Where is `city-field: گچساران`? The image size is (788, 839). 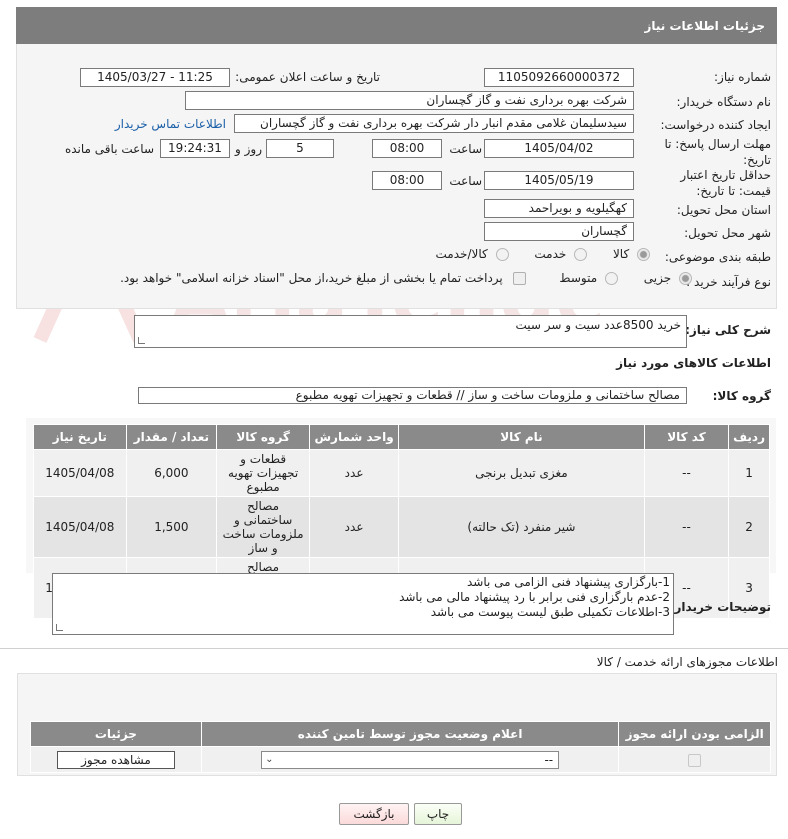
city-field: گچساران is located at coordinates (559, 231).